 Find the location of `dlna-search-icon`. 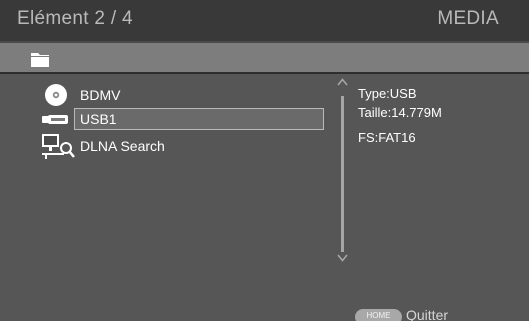

dlna-search-icon is located at coordinates (58, 146).